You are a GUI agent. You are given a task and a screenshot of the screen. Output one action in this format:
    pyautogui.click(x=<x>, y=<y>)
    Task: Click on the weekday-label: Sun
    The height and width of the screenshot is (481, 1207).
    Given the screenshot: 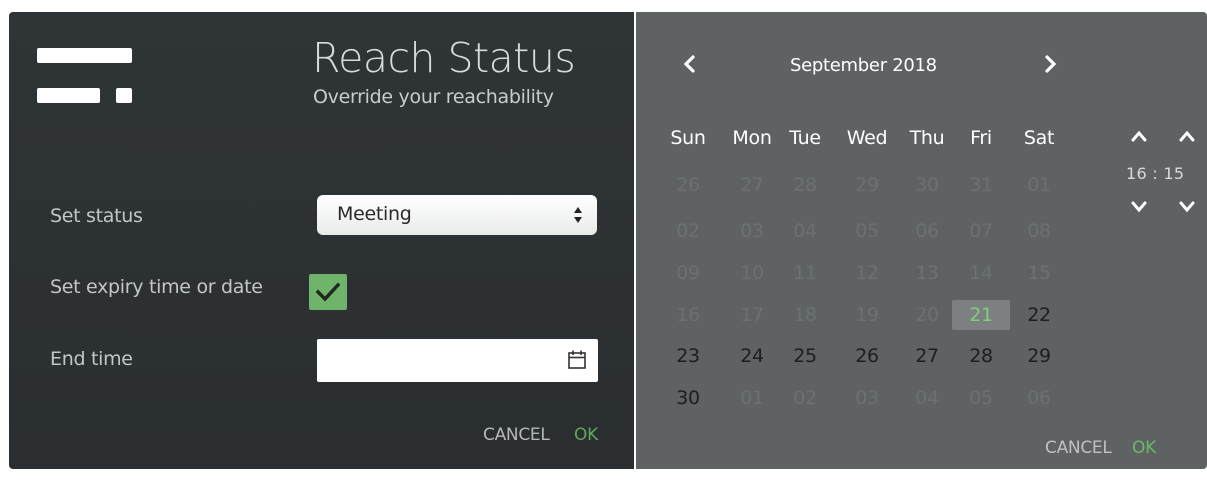 What is the action you would take?
    pyautogui.click(x=688, y=138)
    